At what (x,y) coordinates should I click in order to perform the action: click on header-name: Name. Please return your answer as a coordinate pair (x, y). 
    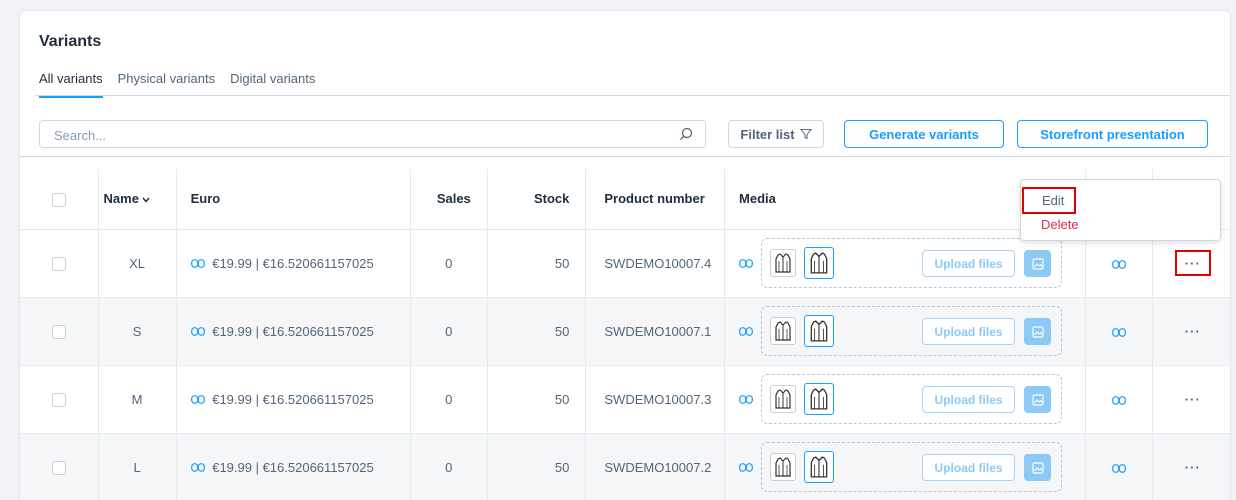
    Looking at the image, I should click on (137, 199).